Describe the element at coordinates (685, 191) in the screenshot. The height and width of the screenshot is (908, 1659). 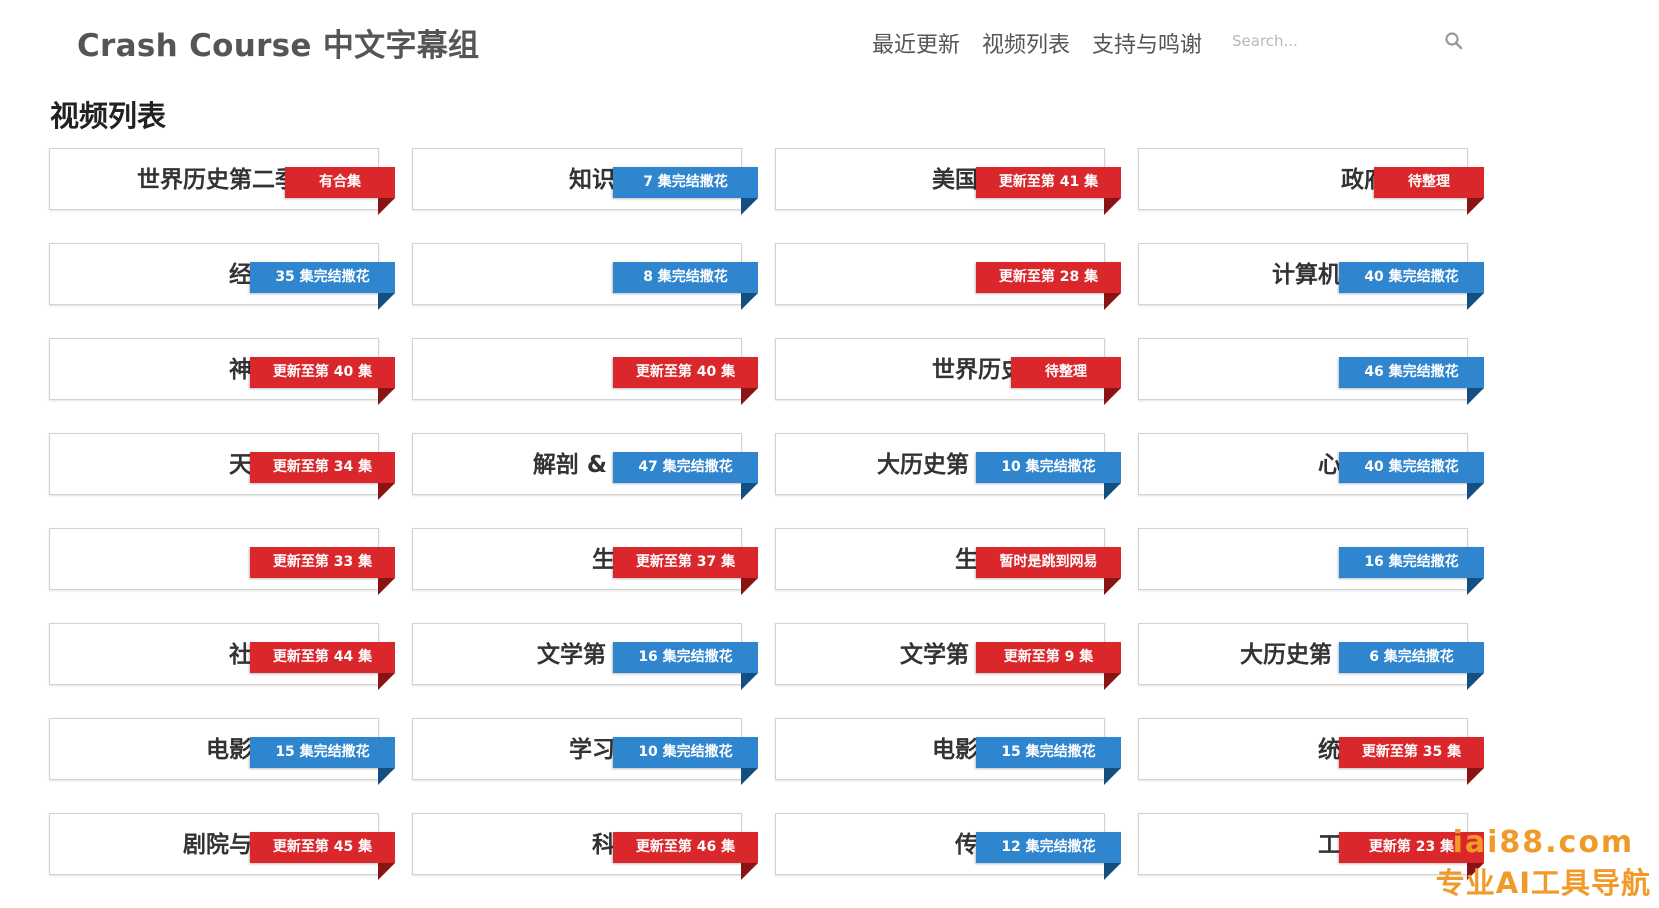
I see `status-ribbon: 7 集完结撒花` at that location.